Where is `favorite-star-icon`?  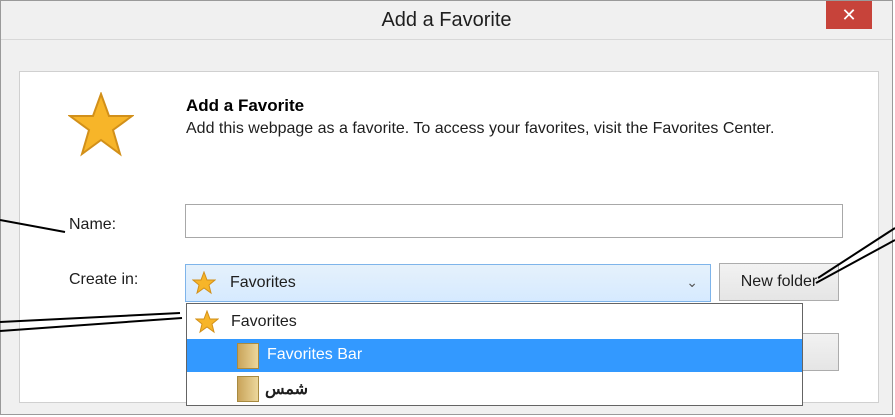
favorite-star-icon is located at coordinates (101, 124).